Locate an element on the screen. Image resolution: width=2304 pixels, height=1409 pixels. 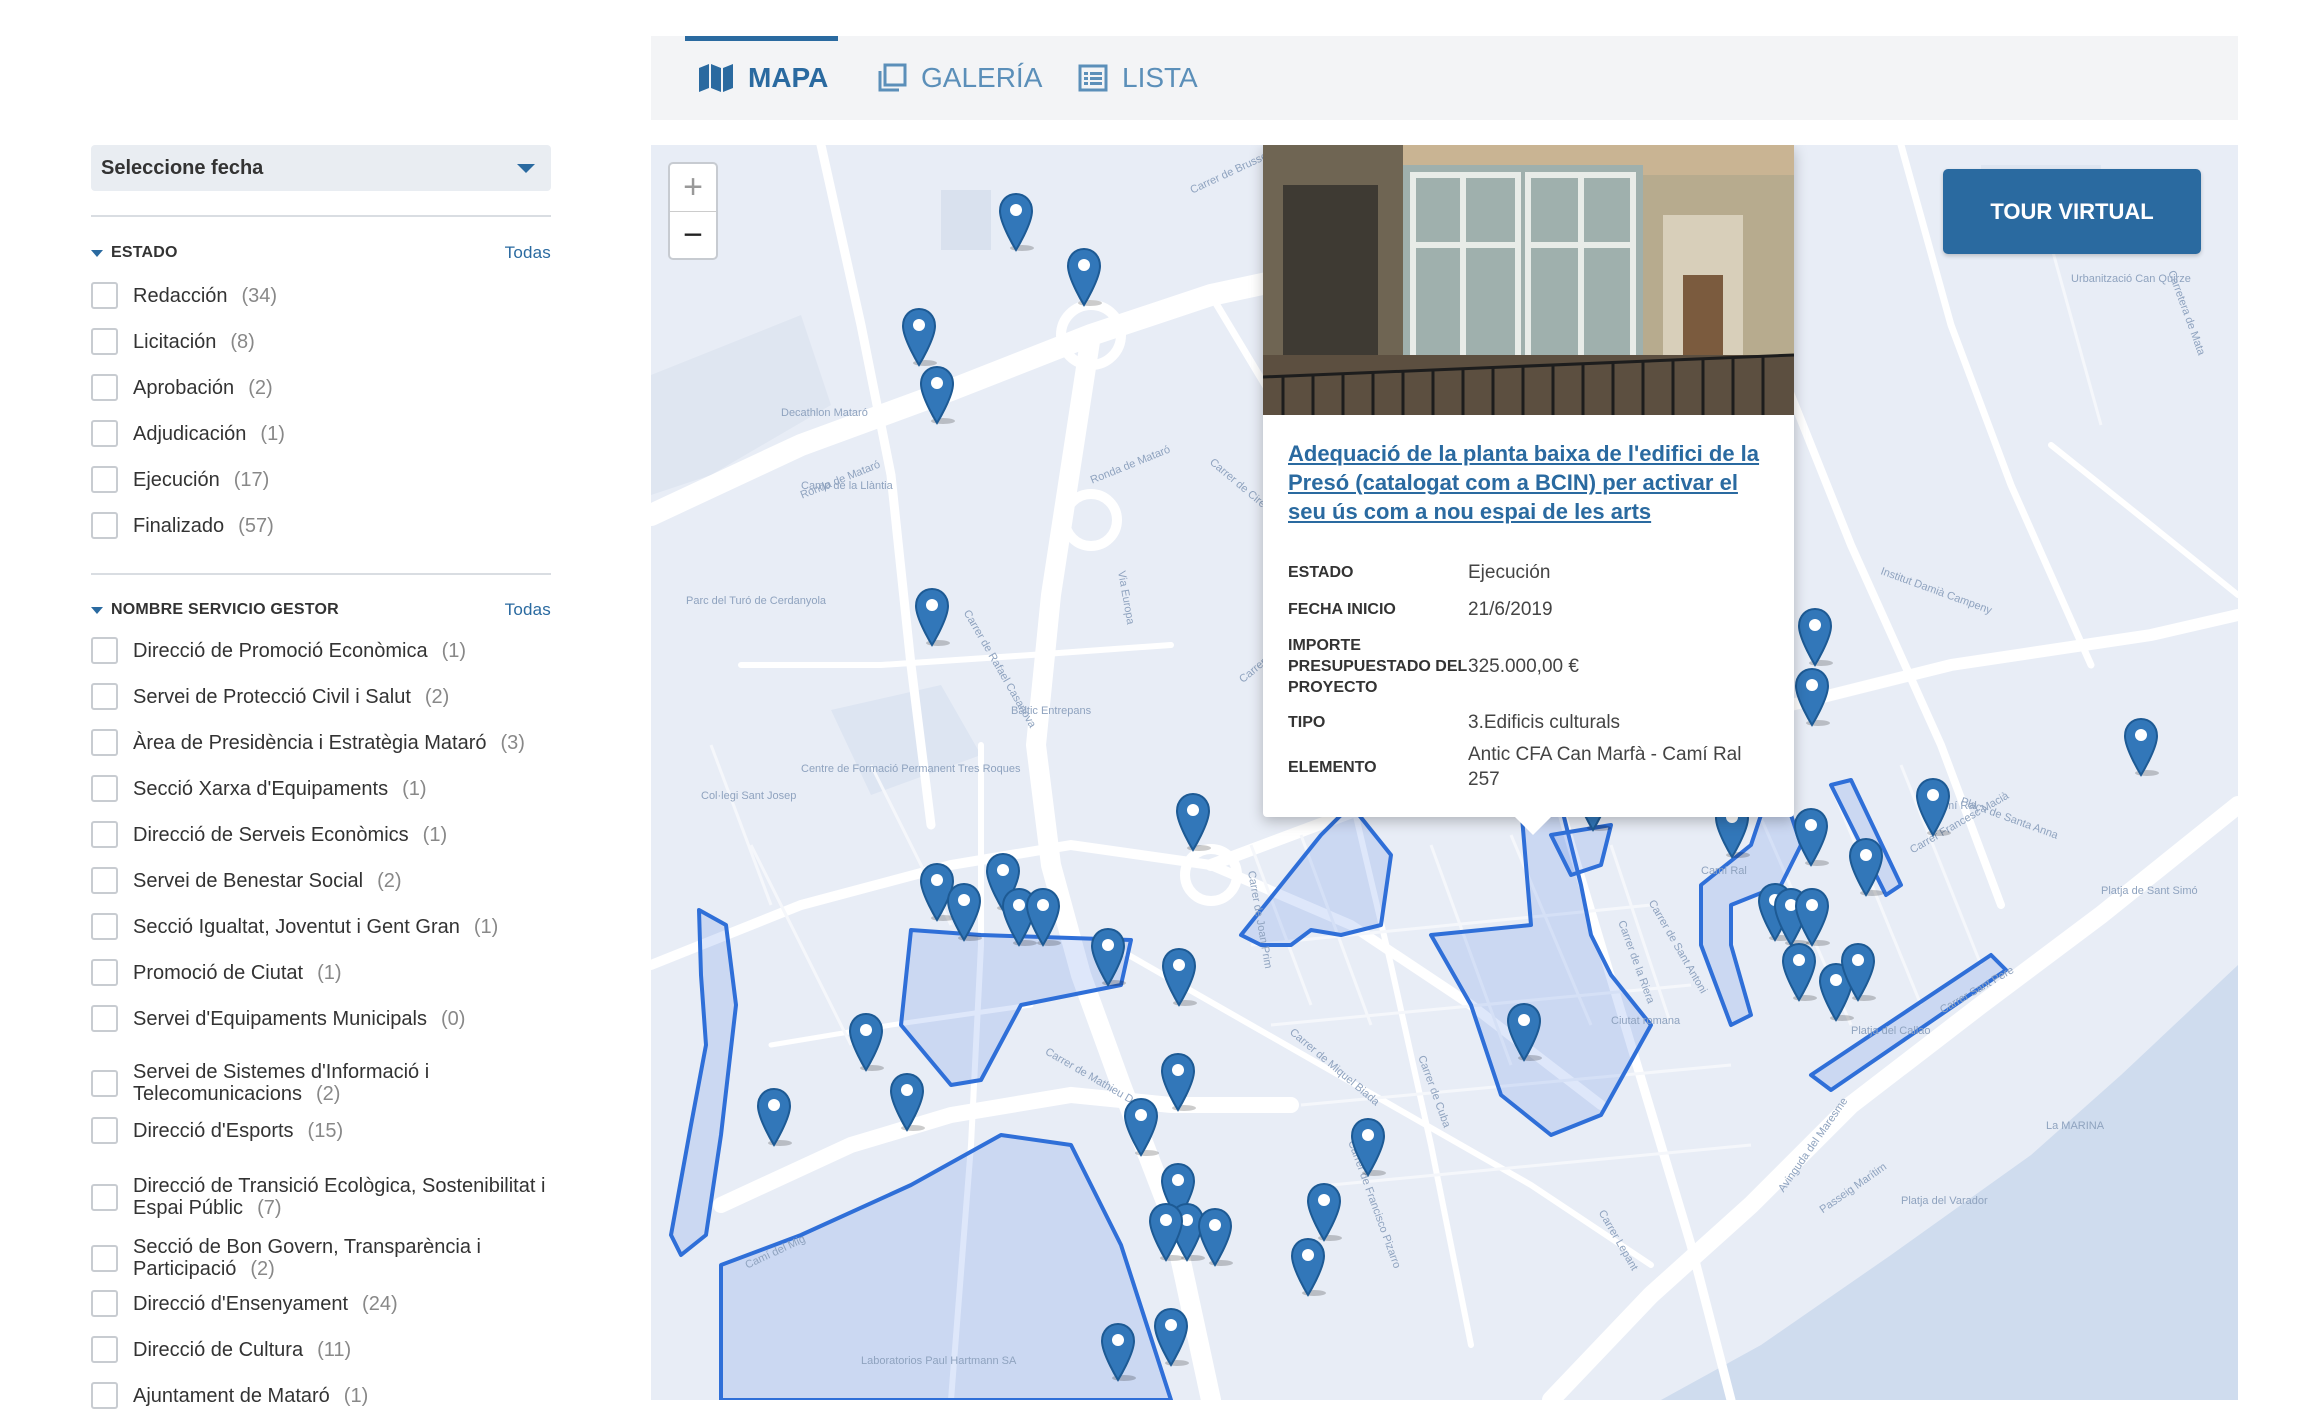
estado-section-header: ESTADO Todas is located at coordinates (321, 253).